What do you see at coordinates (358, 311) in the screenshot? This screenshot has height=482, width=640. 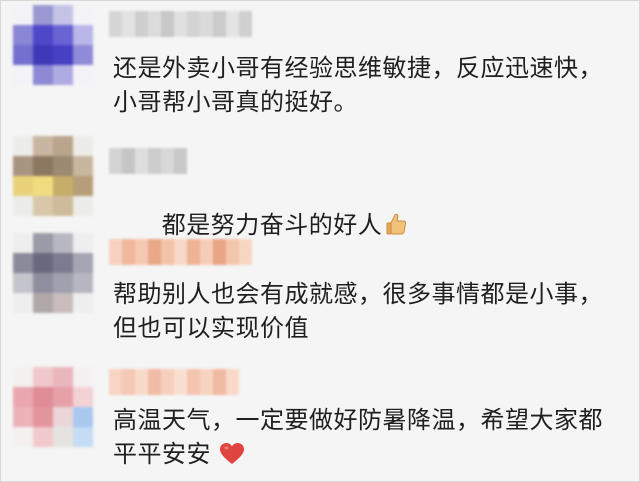 I see `comment-text: 帮助别人也会有成就感，很多事情都是小事， 但也可以实现价值` at bounding box center [358, 311].